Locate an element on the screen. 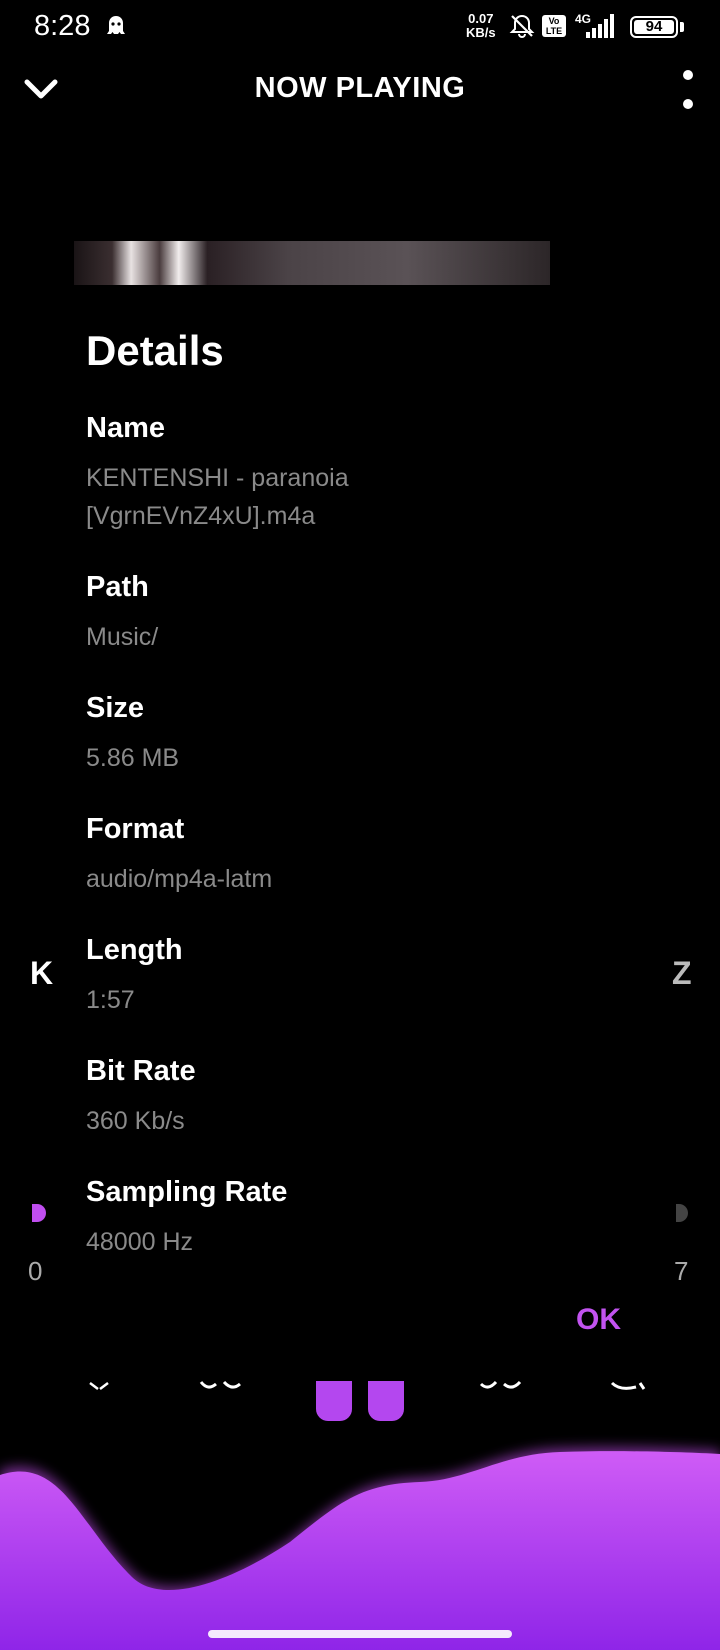 This screenshot has width=720, height=1650. network-speed-unit: KB/s is located at coordinates (481, 32).